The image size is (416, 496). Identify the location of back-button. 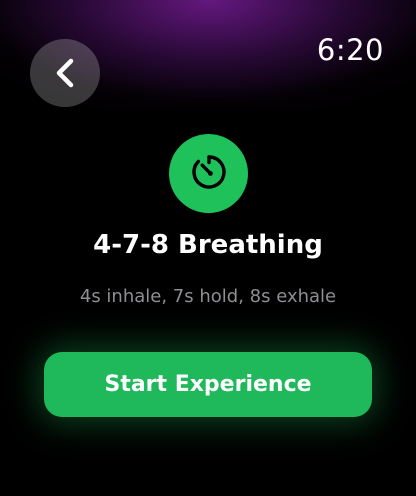
(65, 73).